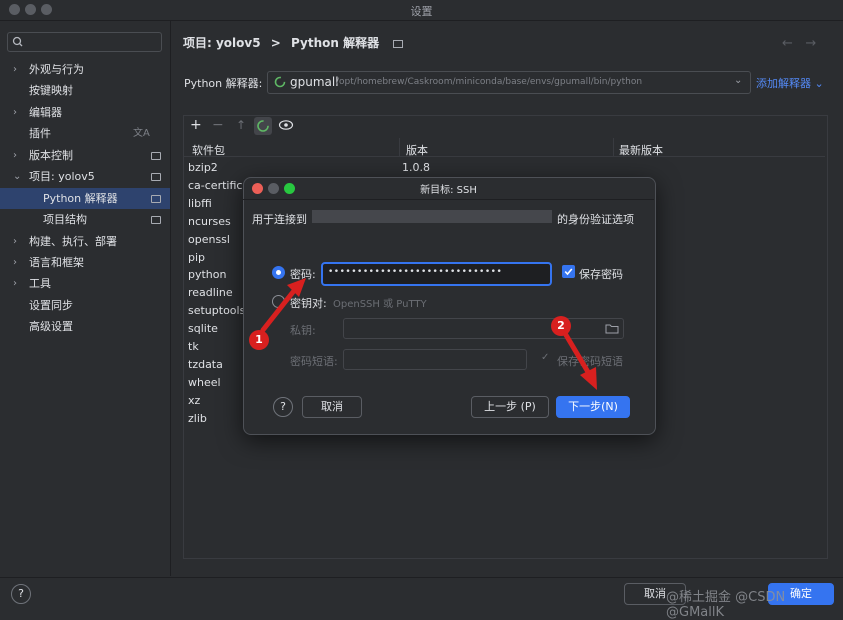  What do you see at coordinates (259, 340) in the screenshot?
I see `annotation-marker-1: 1` at bounding box center [259, 340].